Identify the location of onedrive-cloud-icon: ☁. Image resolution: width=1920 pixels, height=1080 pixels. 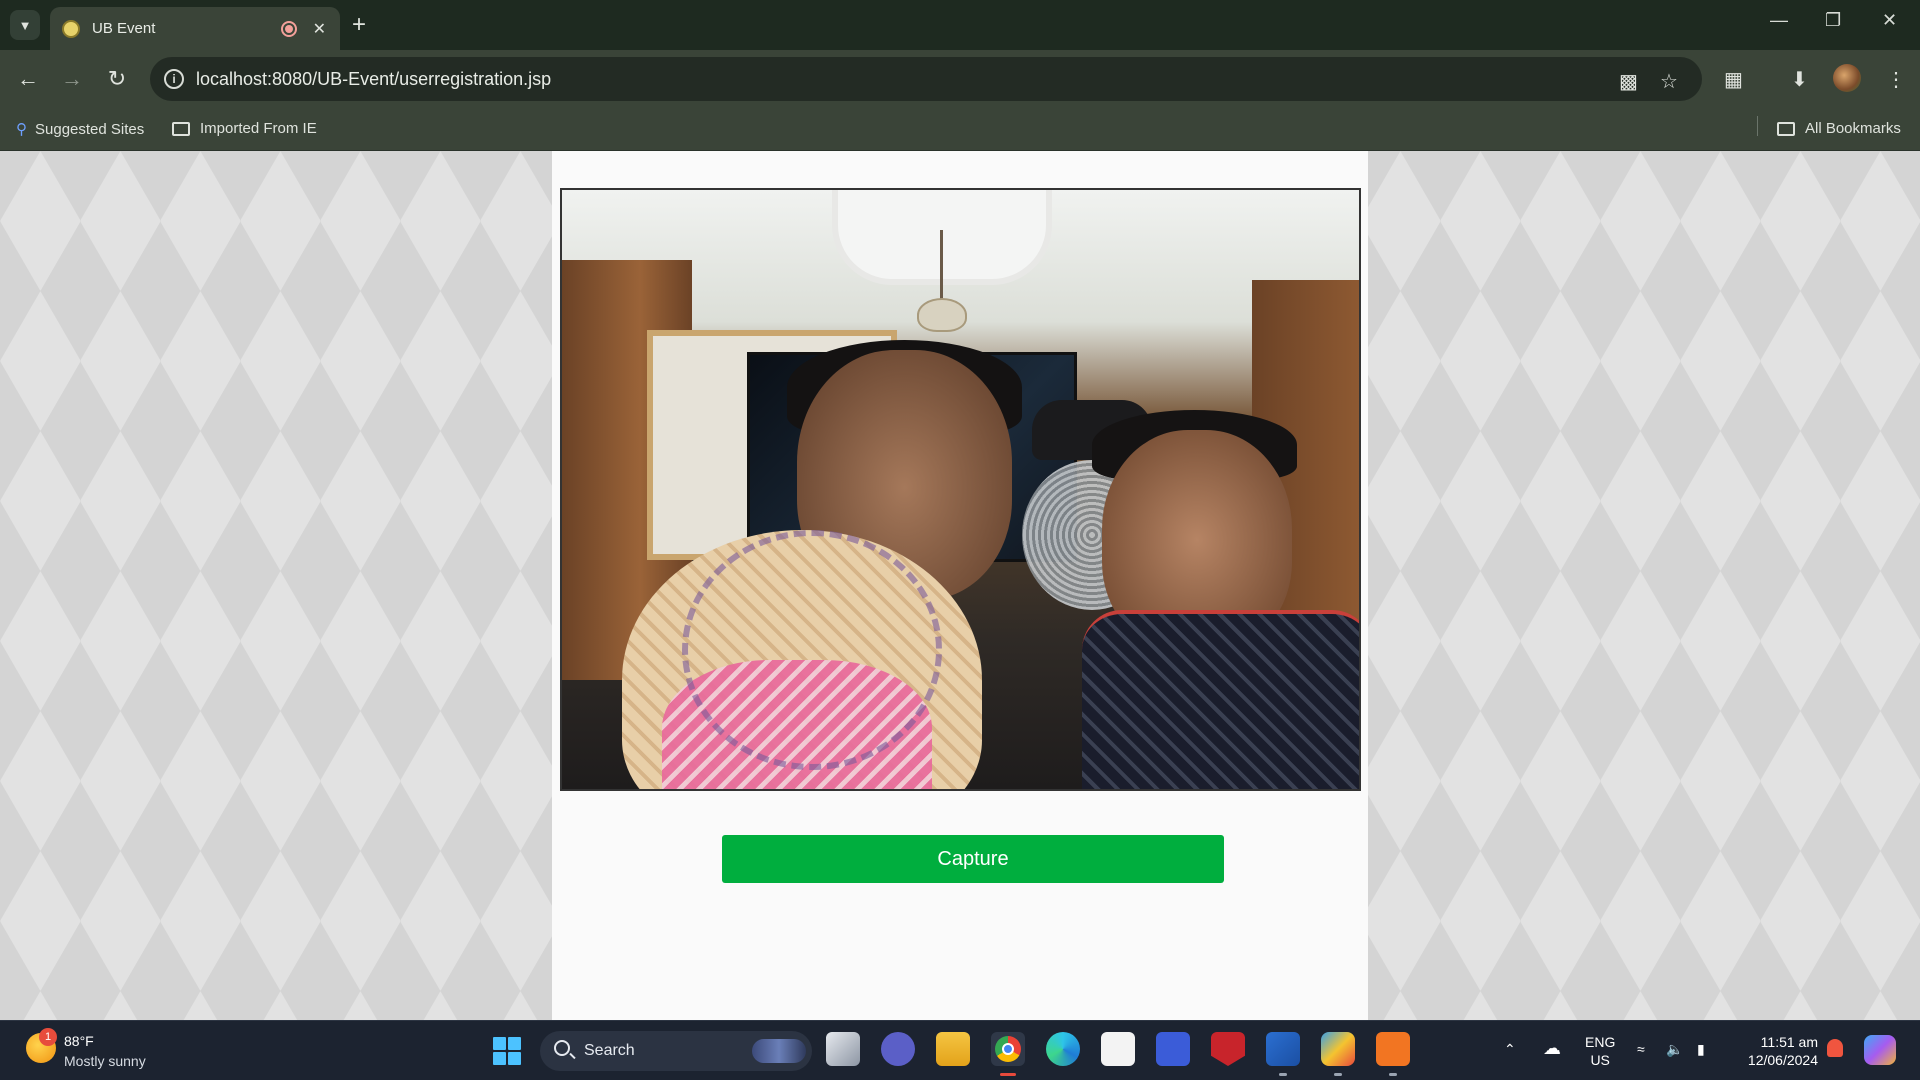
(1552, 1048).